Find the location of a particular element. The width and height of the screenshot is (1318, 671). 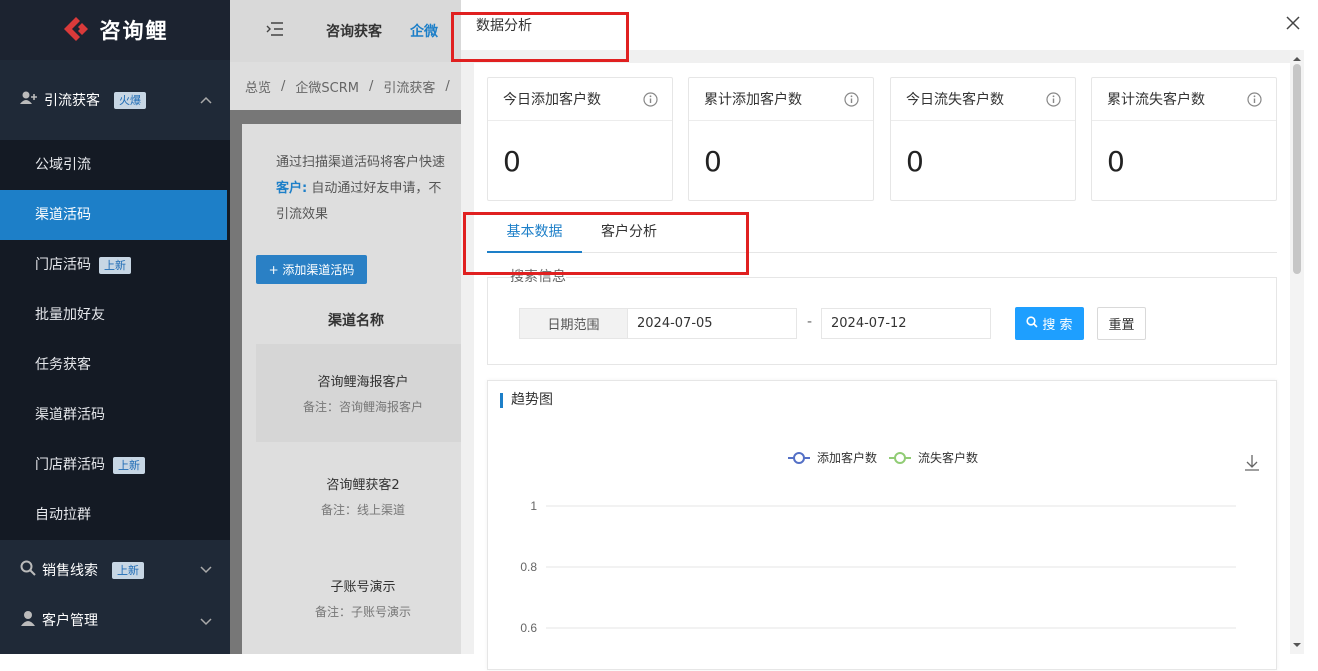

sidebar-item-store-code: 门店活码 上新 is located at coordinates (115, 265).